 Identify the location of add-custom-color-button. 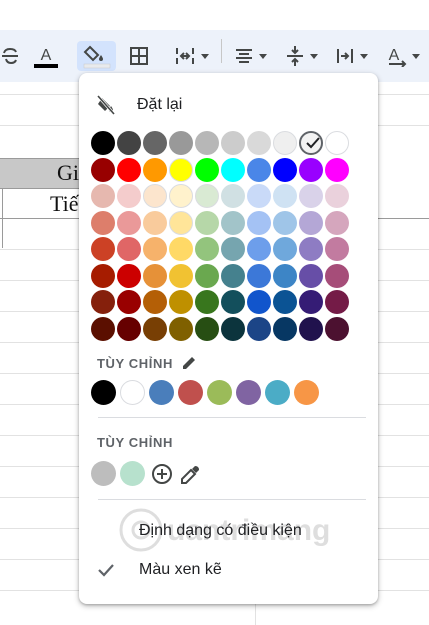
(162, 474).